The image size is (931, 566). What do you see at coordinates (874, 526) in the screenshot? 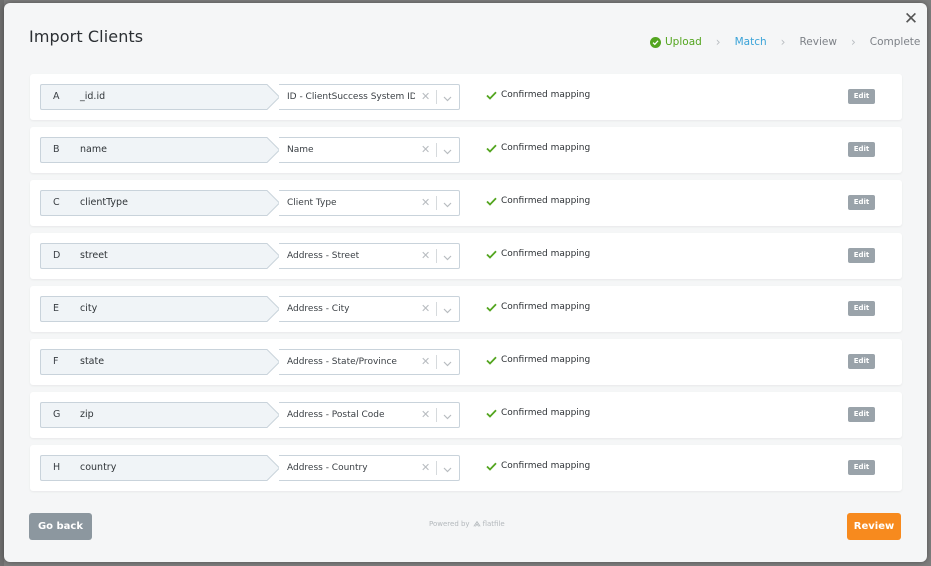
I see `review-button: Review` at bounding box center [874, 526].